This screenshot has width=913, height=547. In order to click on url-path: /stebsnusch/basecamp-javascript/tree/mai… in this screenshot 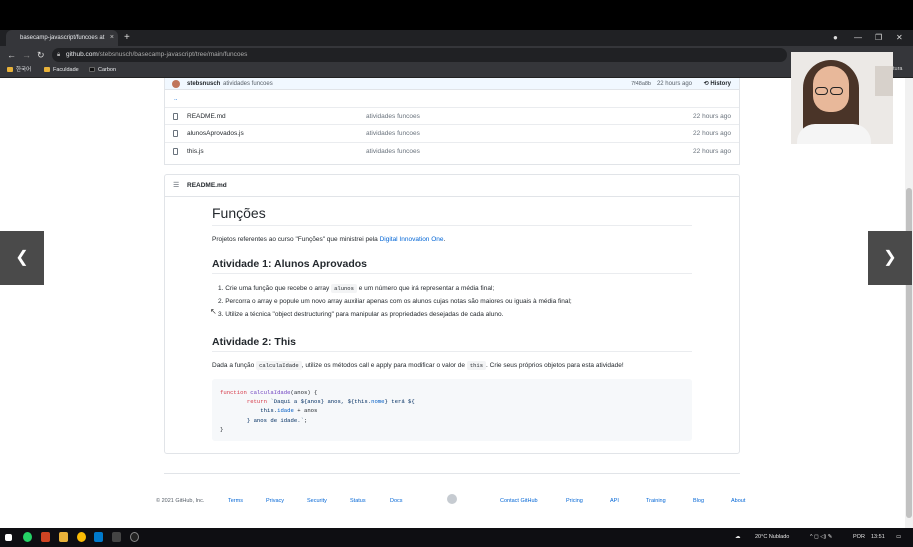, I will do `click(172, 54)`.